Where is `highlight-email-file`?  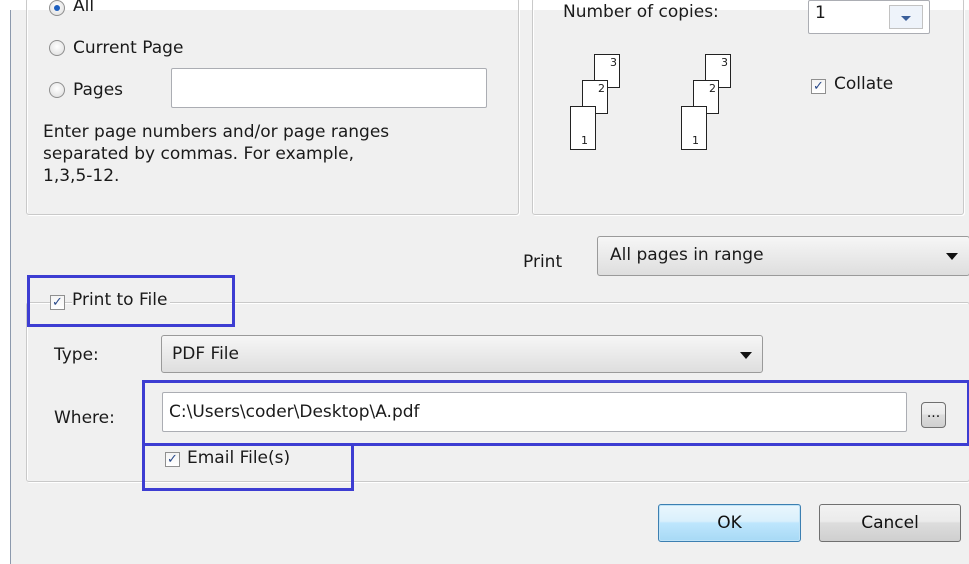 highlight-email-file is located at coordinates (248, 467).